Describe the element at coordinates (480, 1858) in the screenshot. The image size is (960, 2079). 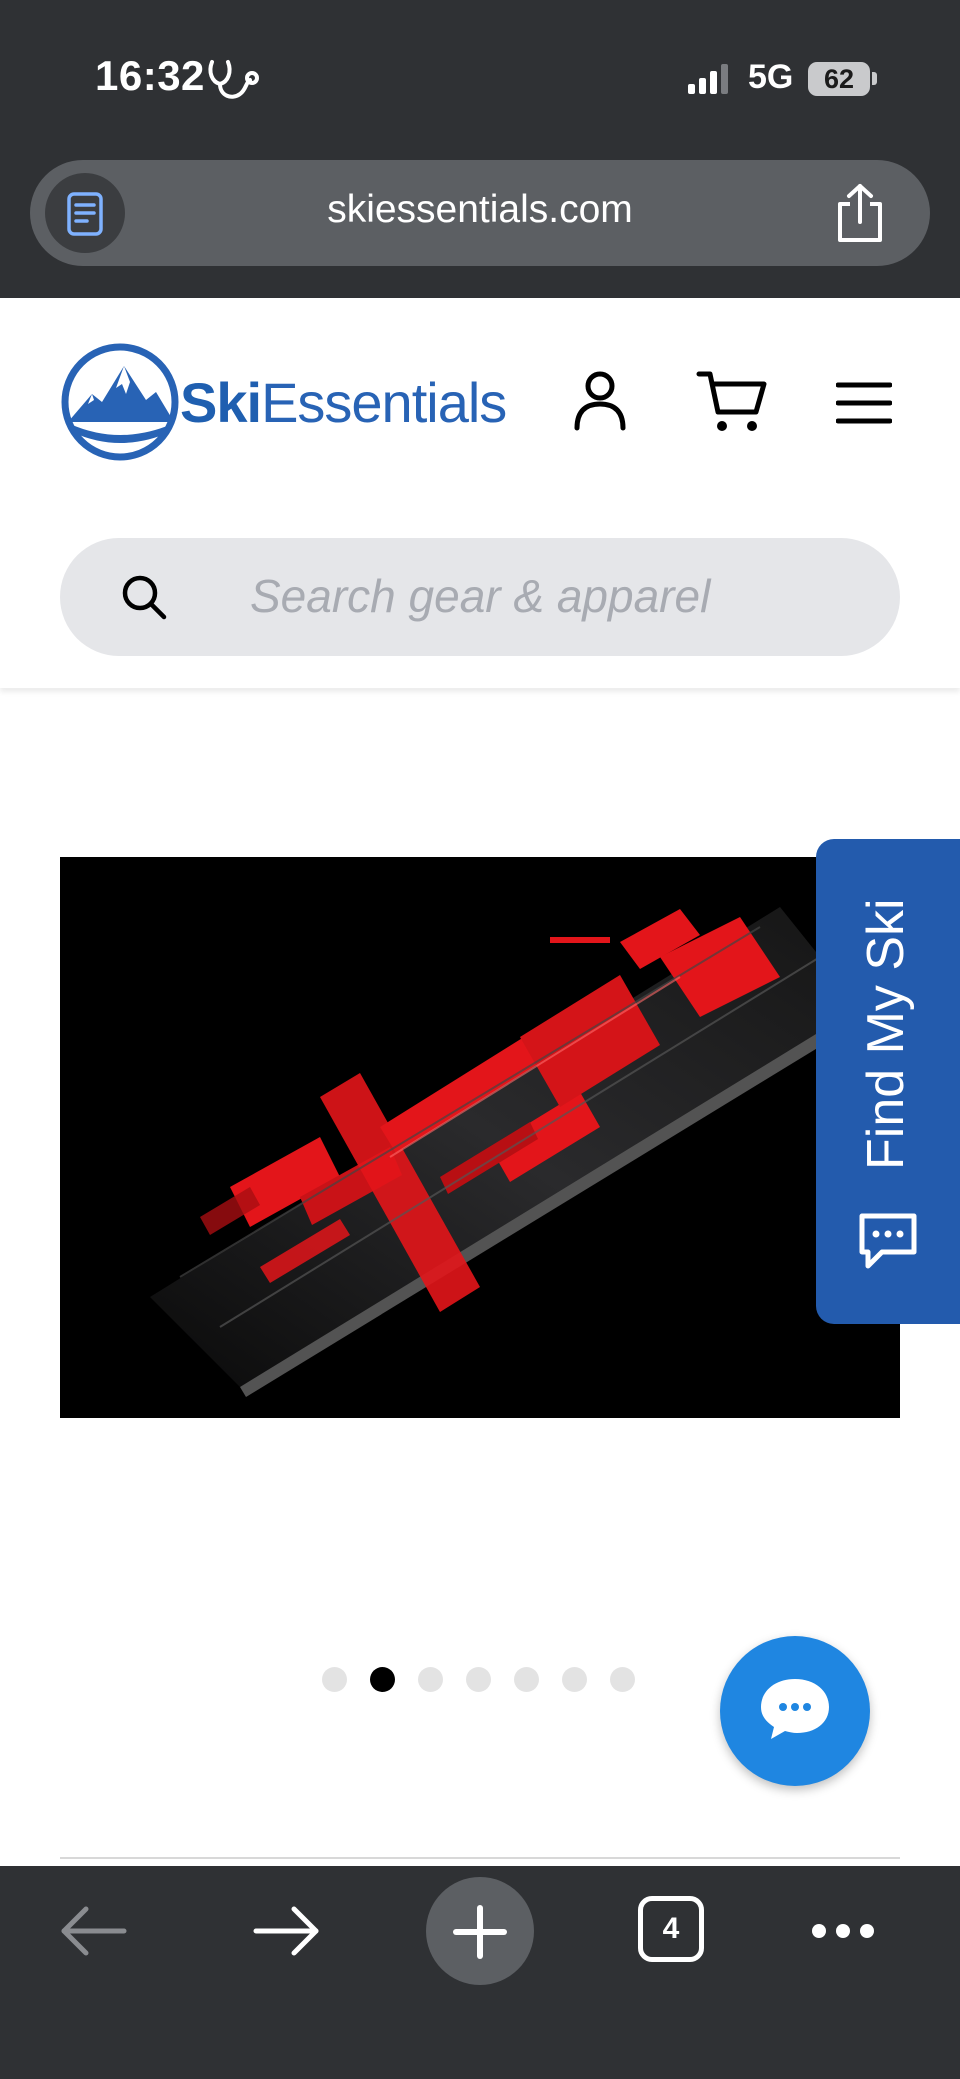
I see `section-divider` at that location.